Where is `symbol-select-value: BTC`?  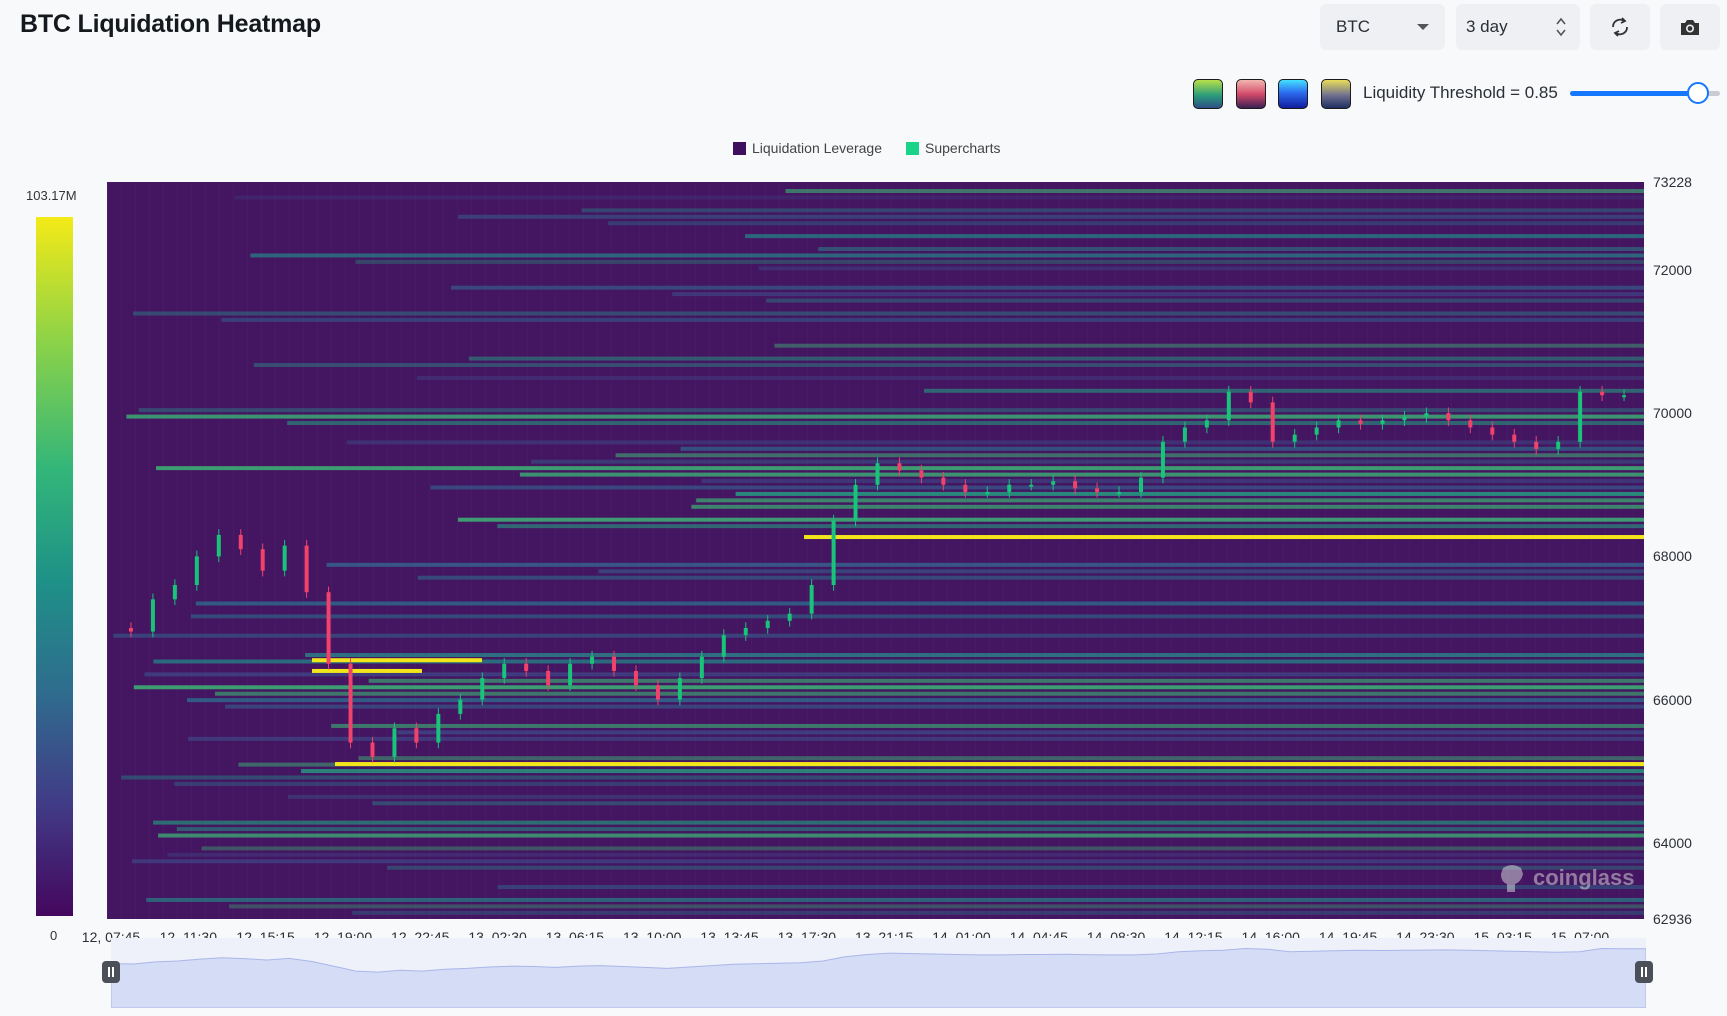 symbol-select-value: BTC is located at coordinates (1353, 26).